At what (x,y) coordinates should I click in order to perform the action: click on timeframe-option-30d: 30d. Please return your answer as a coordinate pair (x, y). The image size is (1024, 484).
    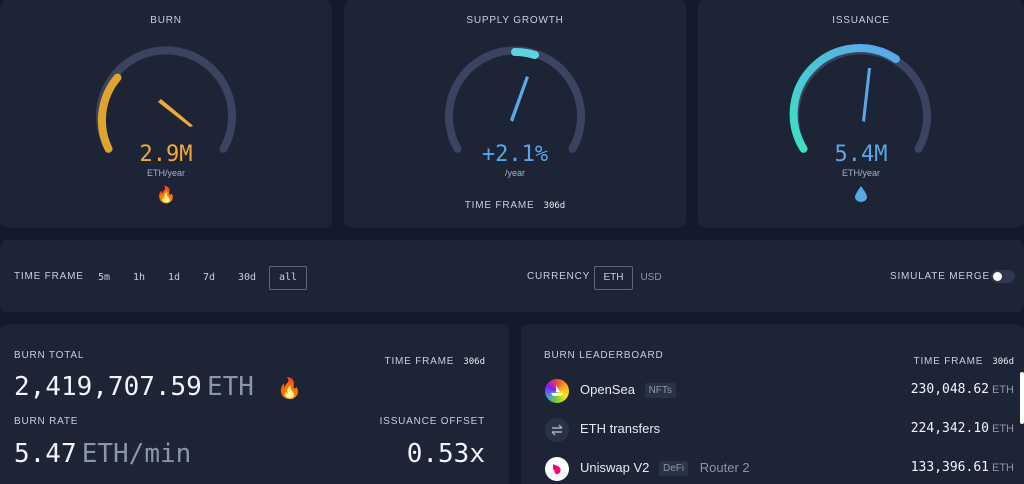
    Looking at the image, I should click on (247, 278).